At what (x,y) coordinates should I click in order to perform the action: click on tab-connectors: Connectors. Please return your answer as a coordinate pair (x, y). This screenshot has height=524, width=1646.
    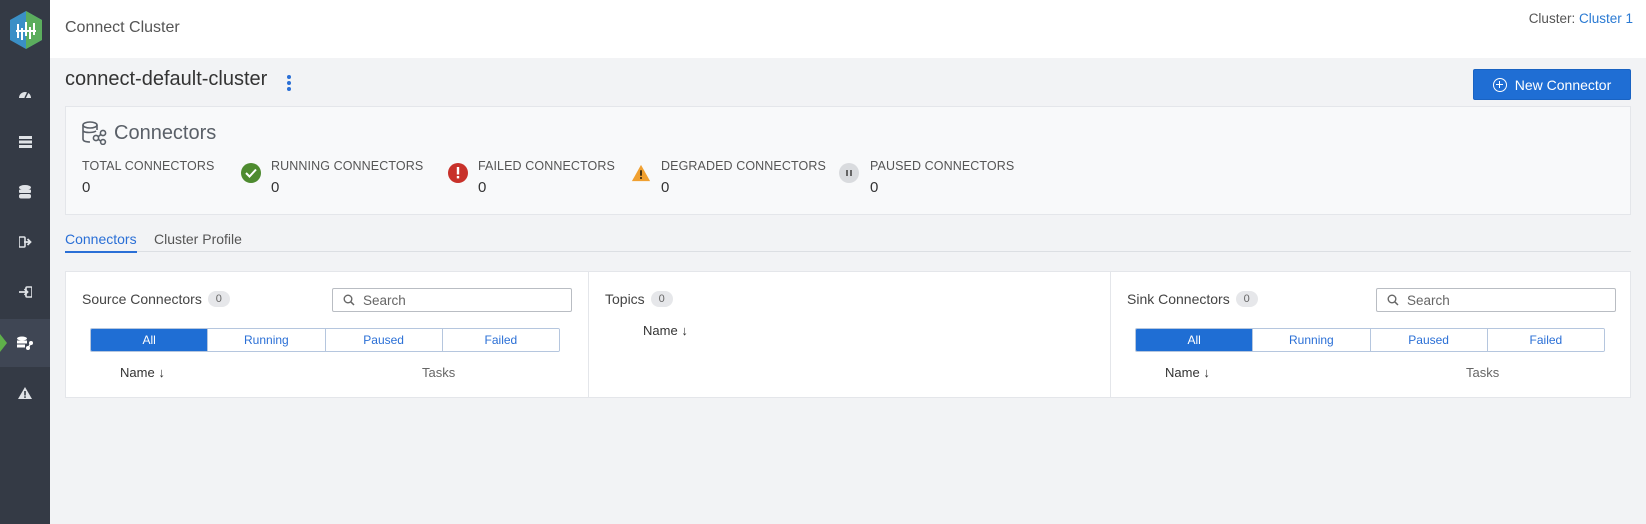
    Looking at the image, I should click on (101, 242).